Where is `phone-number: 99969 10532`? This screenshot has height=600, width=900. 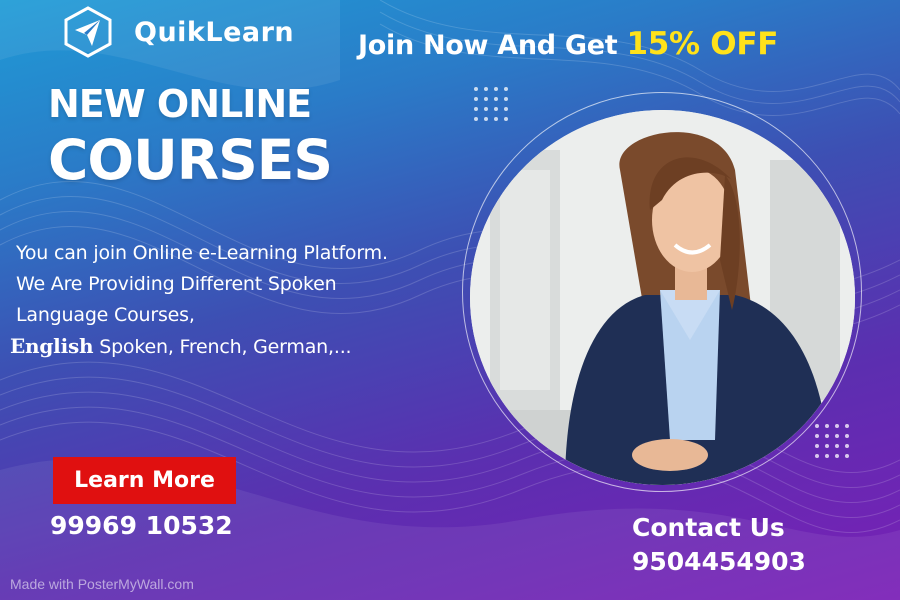
phone-number: 99969 10532 is located at coordinates (141, 525).